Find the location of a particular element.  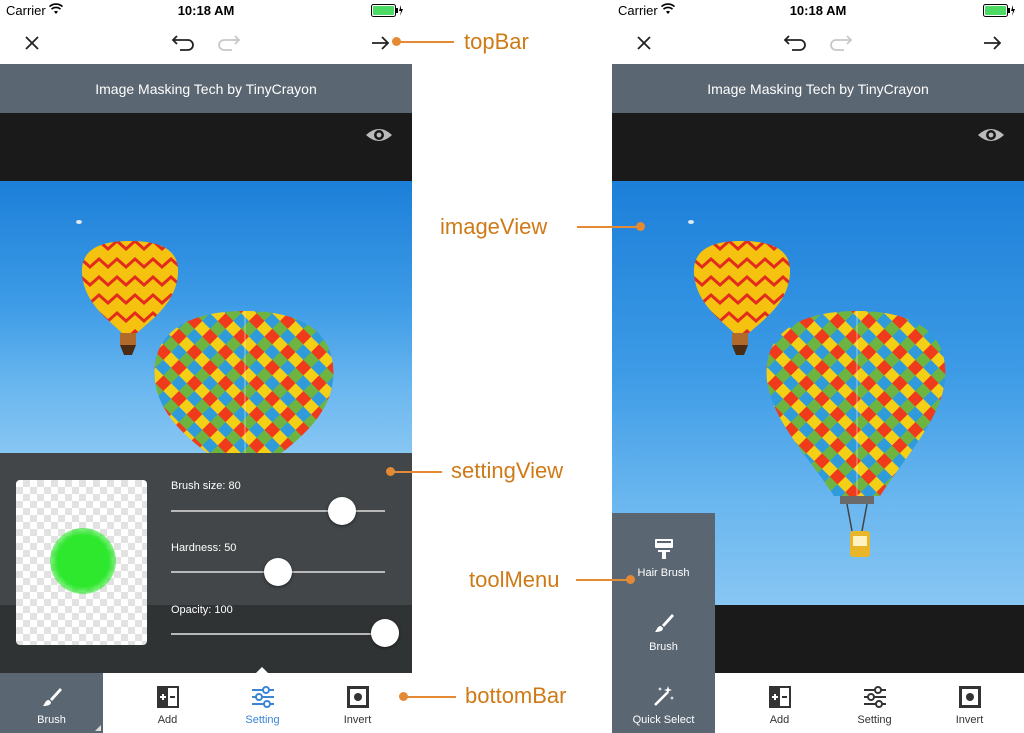

top-bar-callout: topBar is located at coordinates (496, 41).